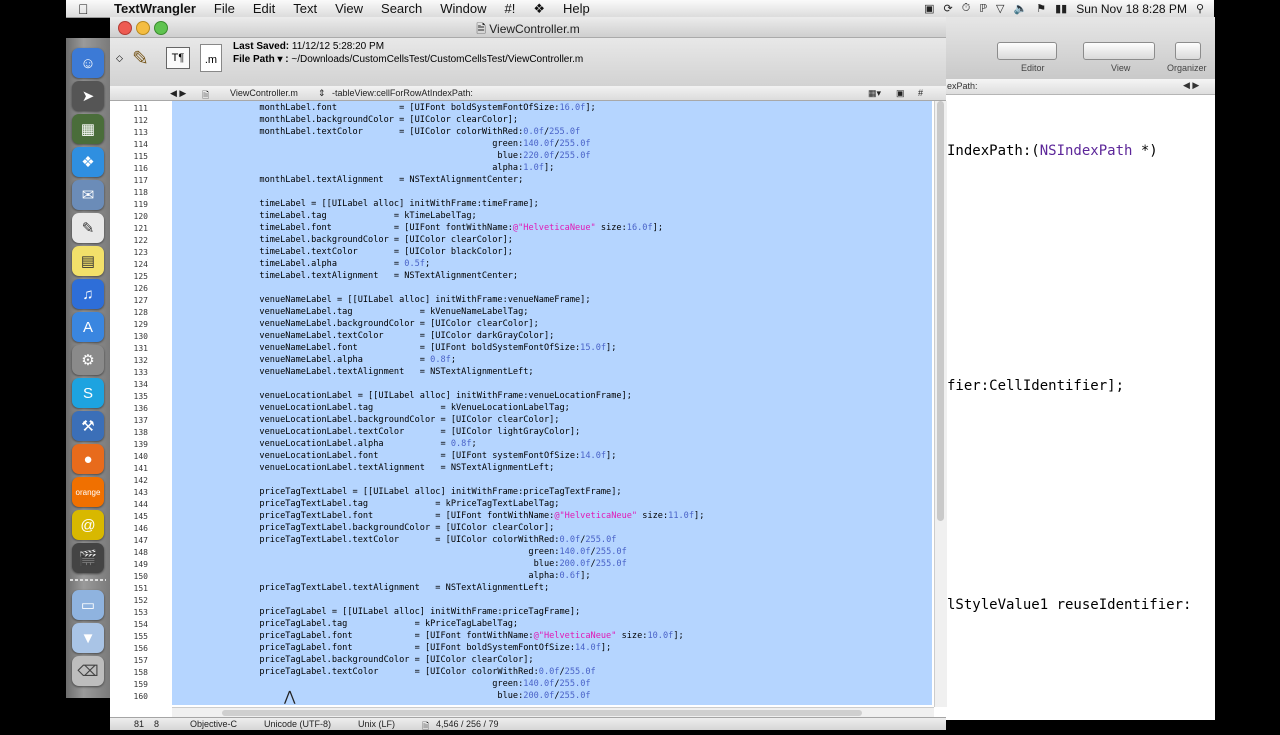 Image resolution: width=1280 pixels, height=735 pixels. Describe the element at coordinates (404, 156) in the screenshot. I see `code-line: blue:220.0f/255.0f` at that location.